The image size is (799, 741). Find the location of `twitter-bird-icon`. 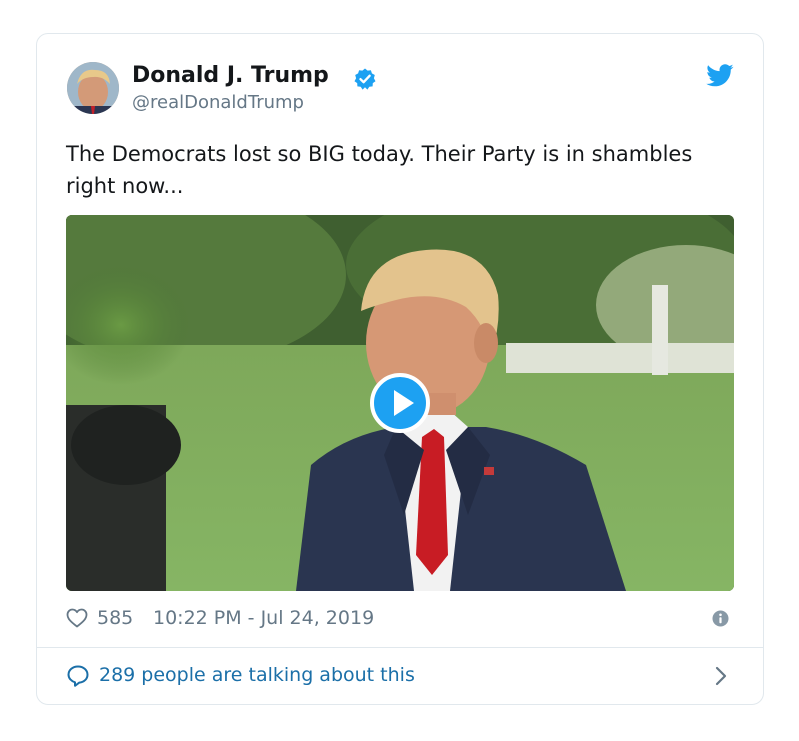

twitter-bird-icon is located at coordinates (720, 76).